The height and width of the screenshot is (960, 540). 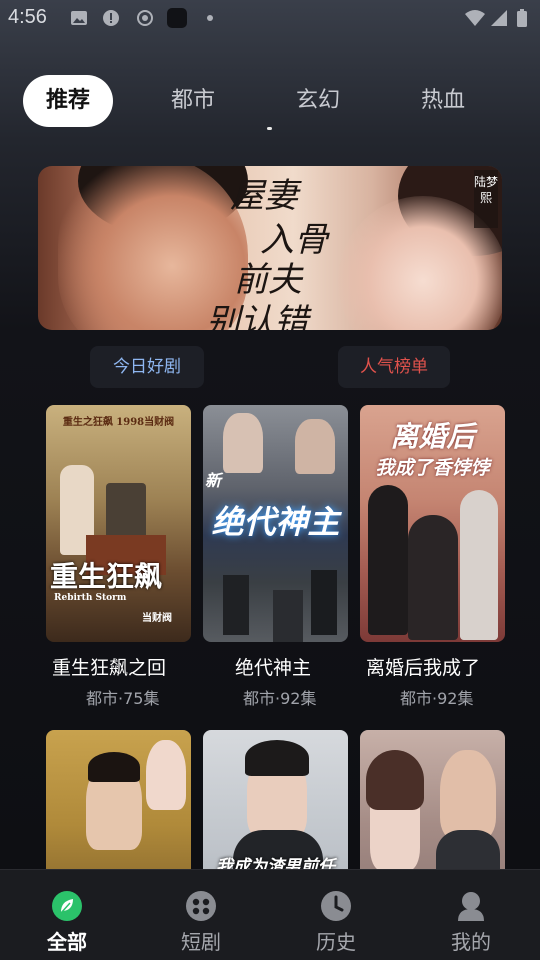 I want to click on nav-profile: 我的, so click(x=471, y=915).